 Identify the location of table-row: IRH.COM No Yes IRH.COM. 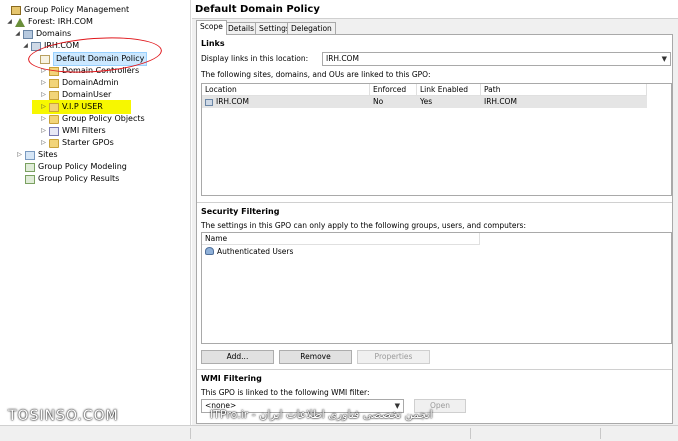
(424, 102).